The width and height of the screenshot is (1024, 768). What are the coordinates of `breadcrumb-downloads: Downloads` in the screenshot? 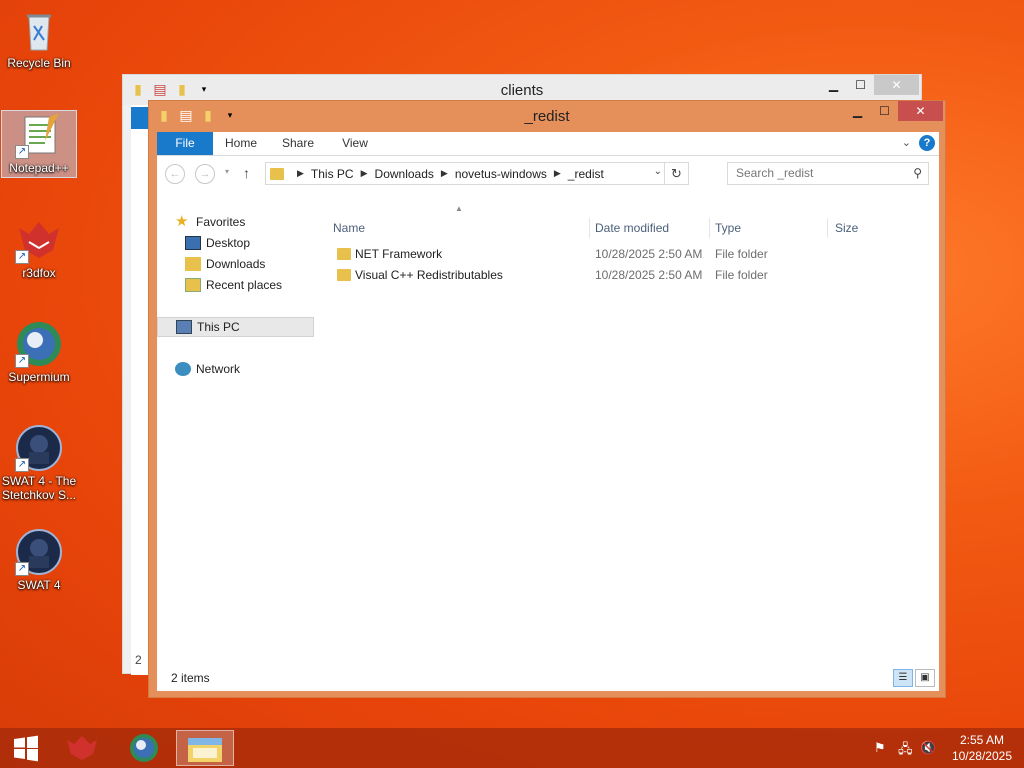 It's located at (404, 174).